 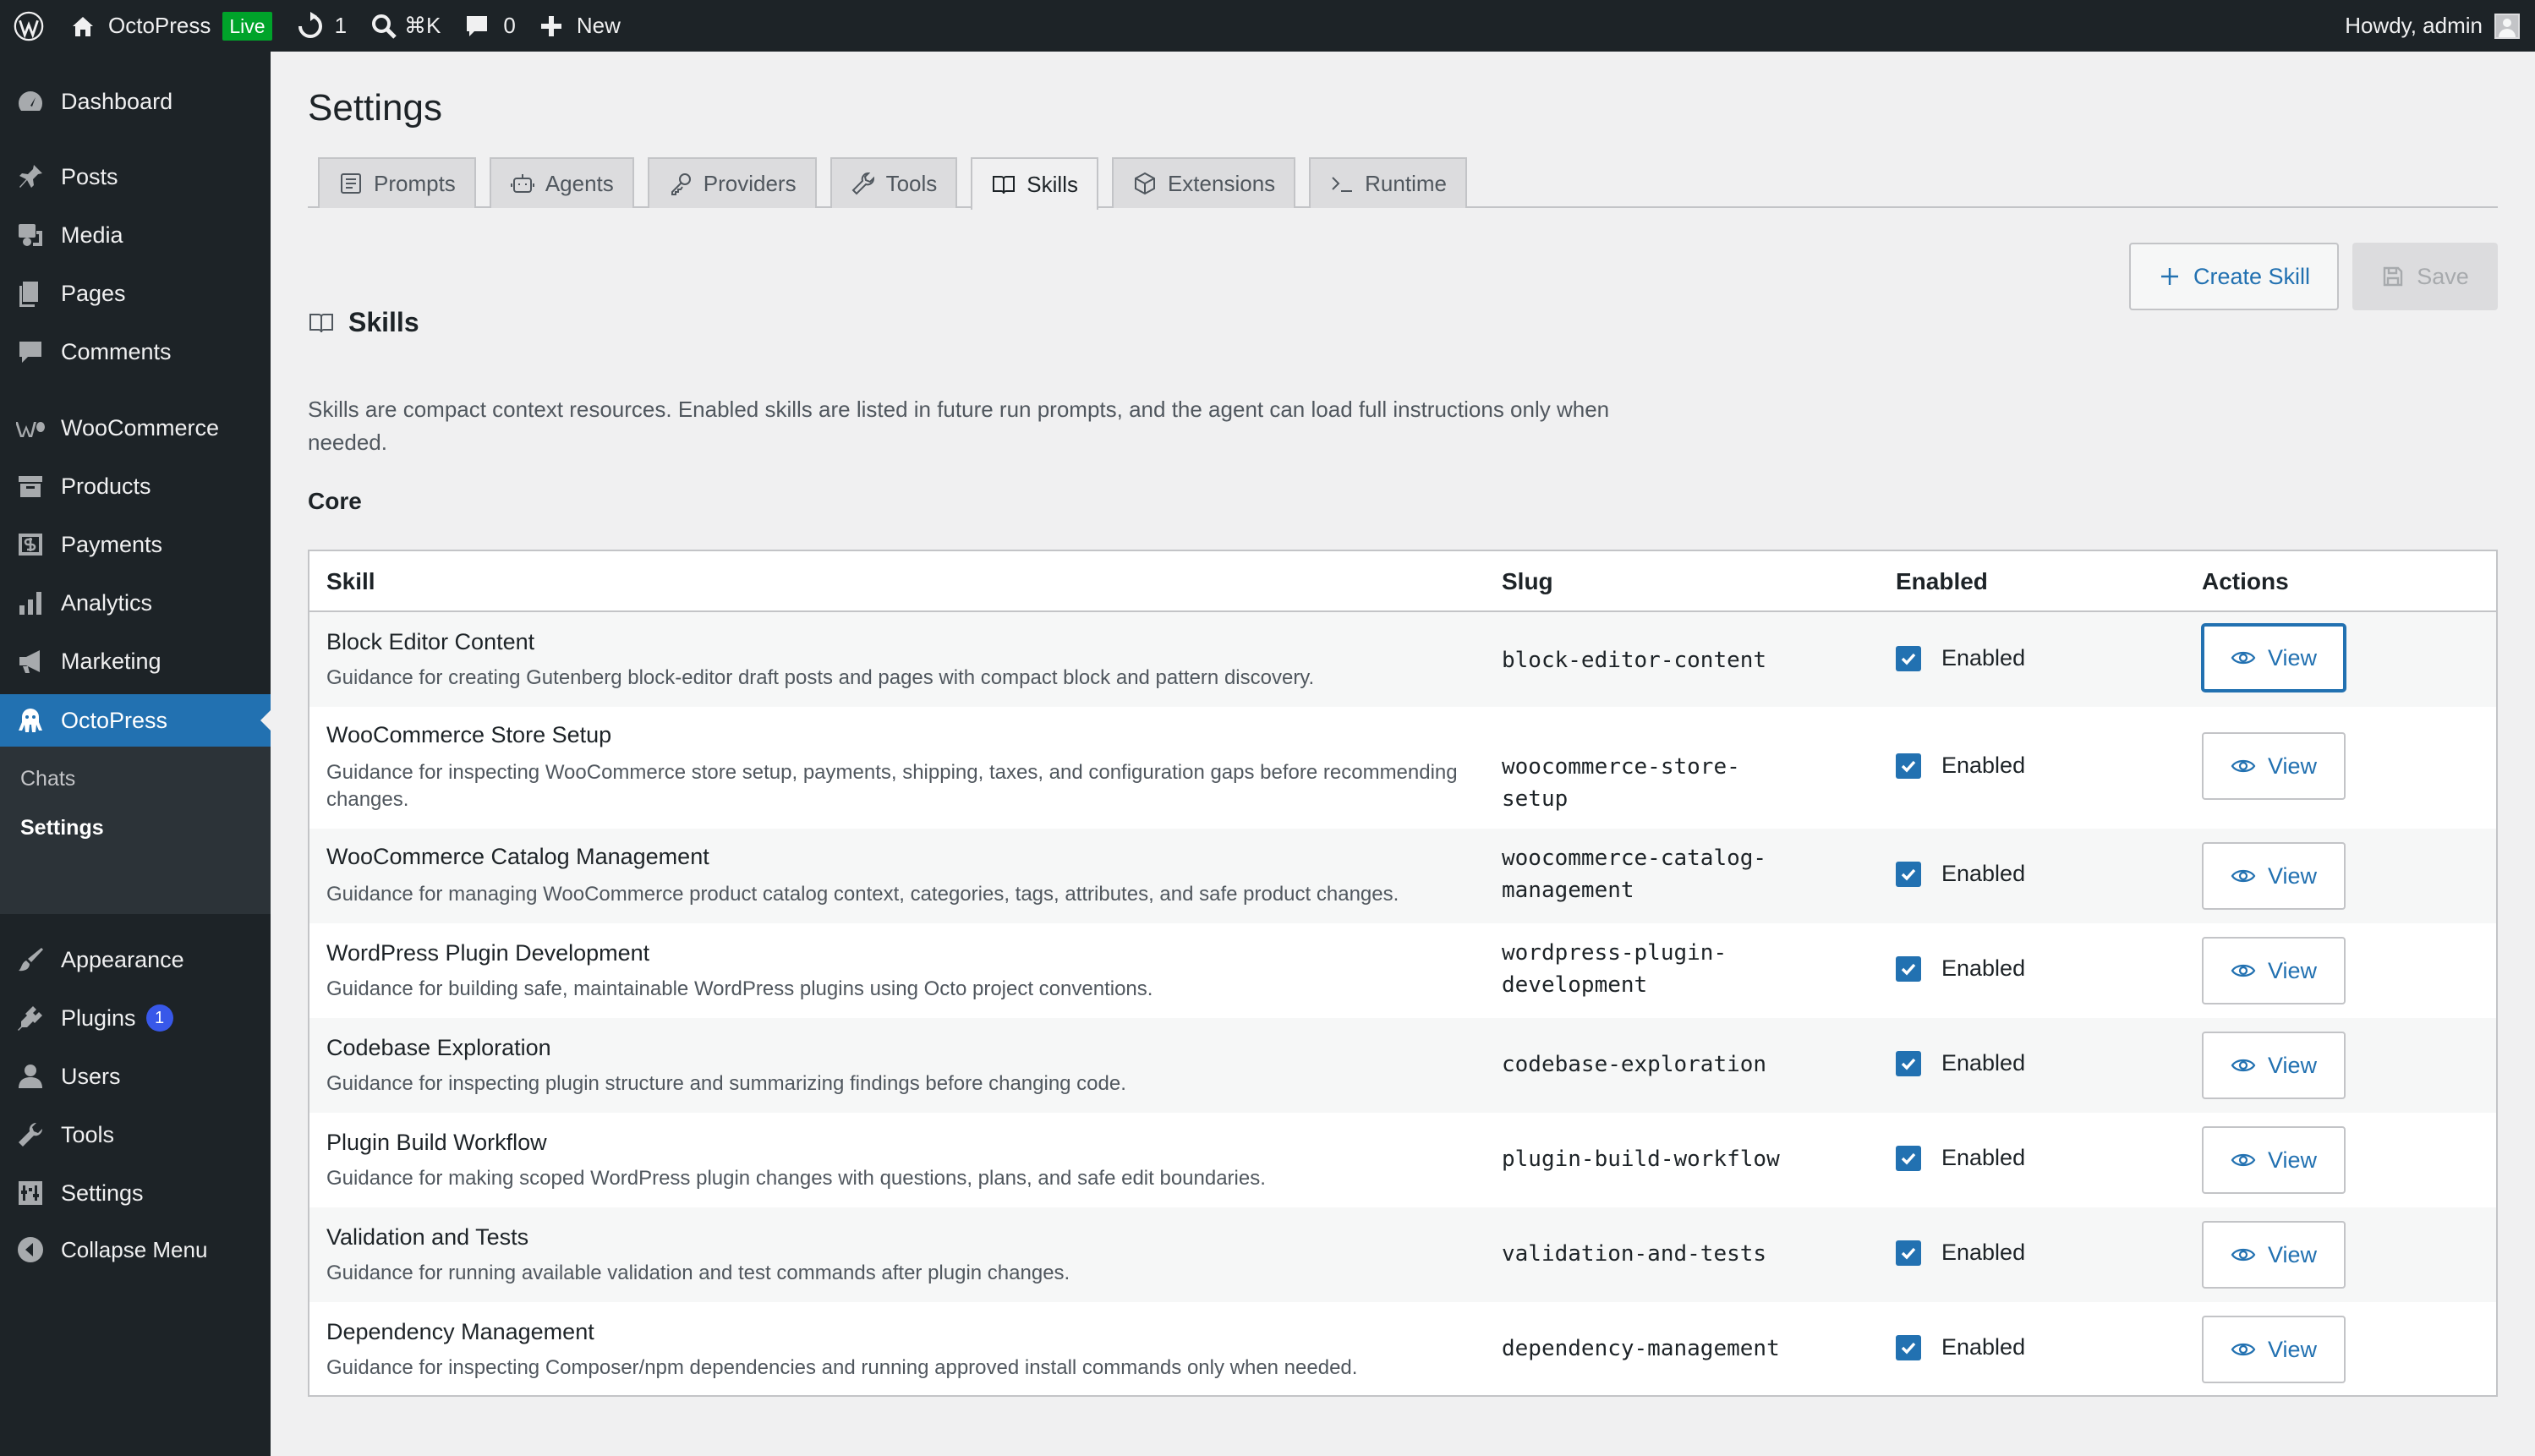 I want to click on skill-name: WooCommerce Catalog Management, so click(x=517, y=856).